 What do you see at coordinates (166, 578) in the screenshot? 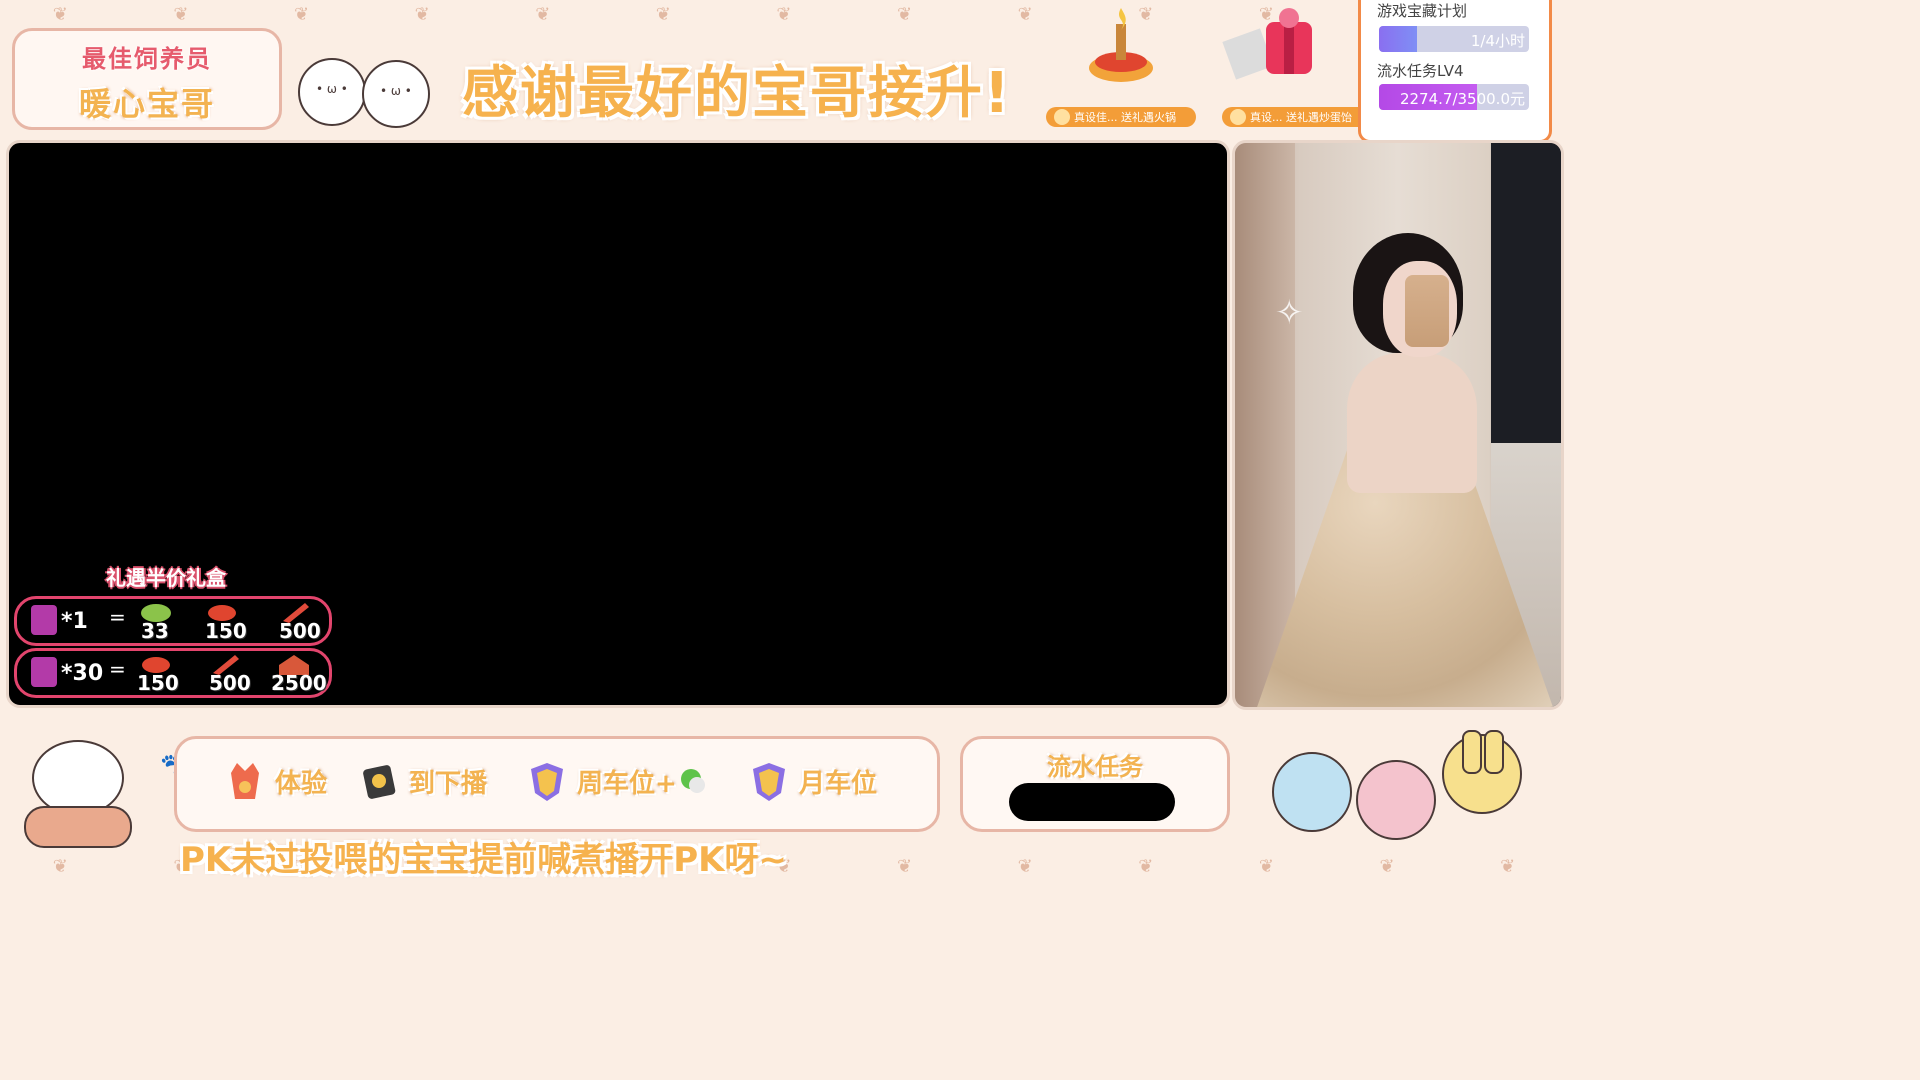
I see `half-price-box-title: 礼遇半价礼盒` at bounding box center [166, 578].